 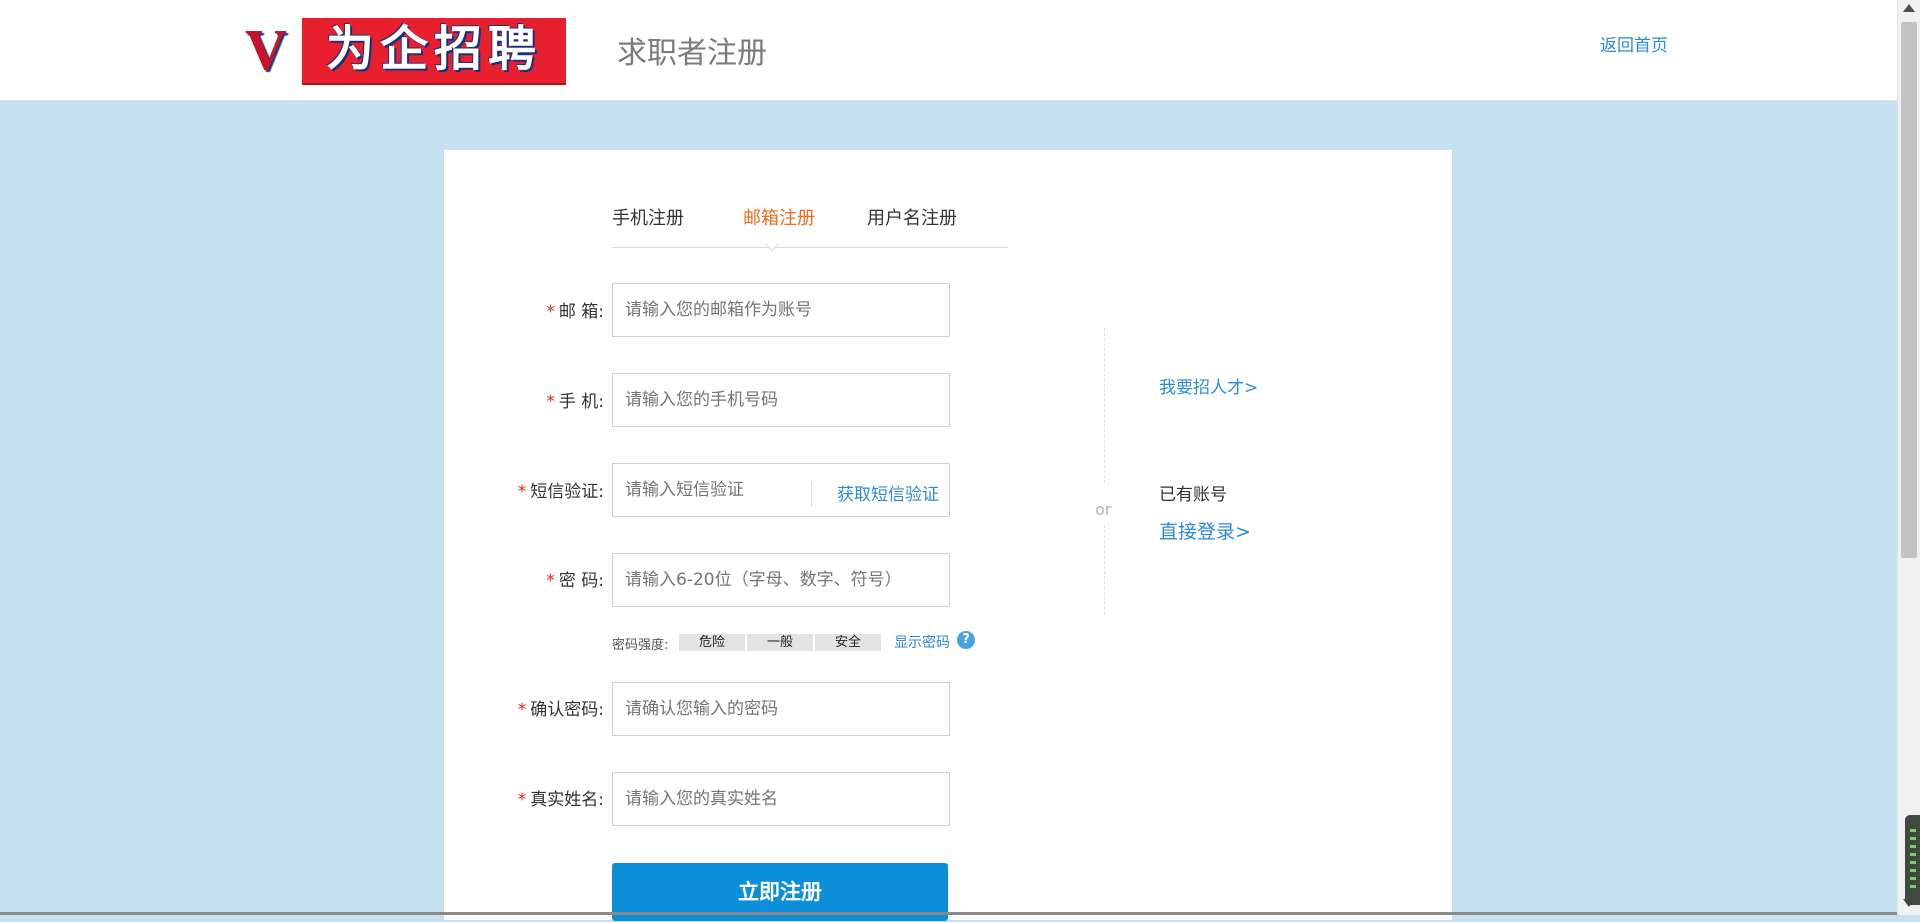 What do you see at coordinates (1634, 43) in the screenshot?
I see `back-home-link: 返回首页` at bounding box center [1634, 43].